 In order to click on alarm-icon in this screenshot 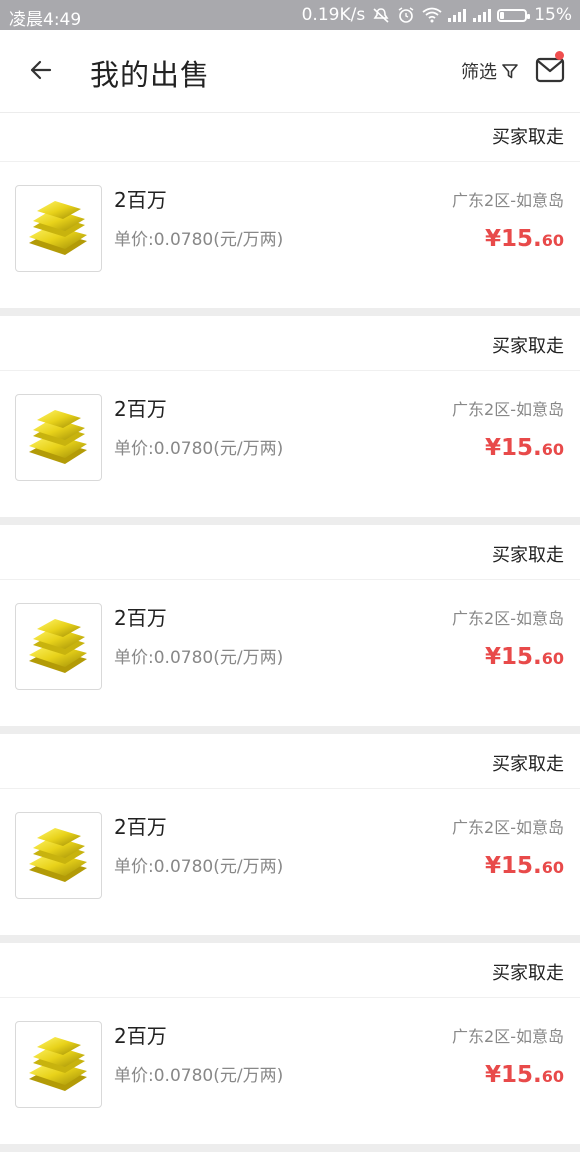, I will do `click(406, 15)`.